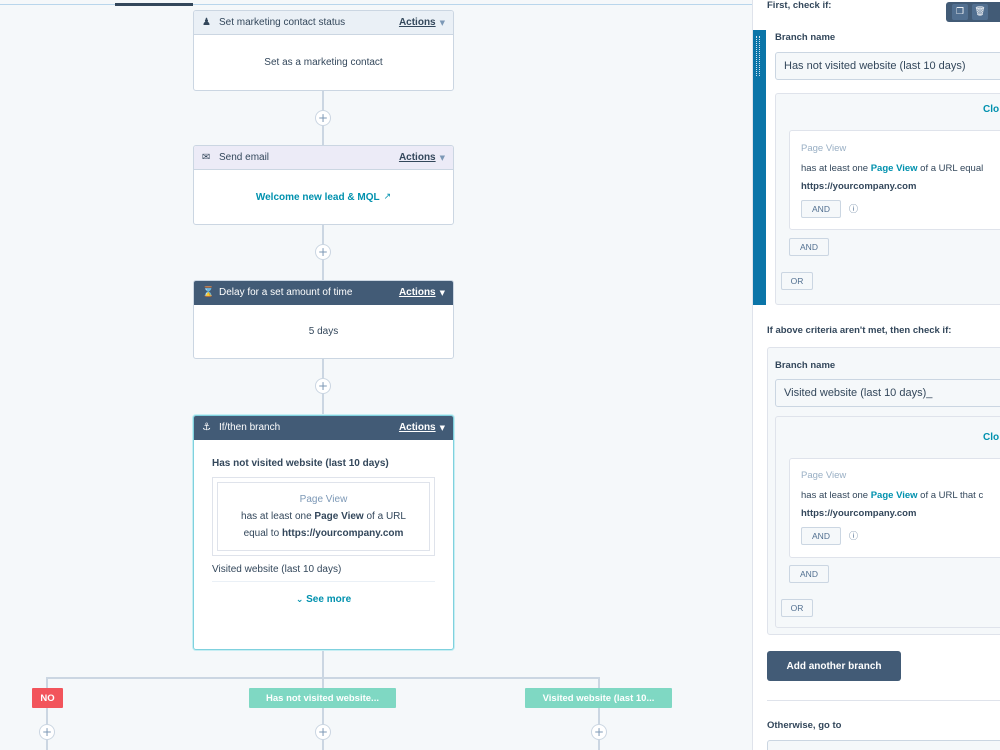  Describe the element at coordinates (286, 292) in the screenshot. I see `card-title: Delay for a set amount of time` at that location.